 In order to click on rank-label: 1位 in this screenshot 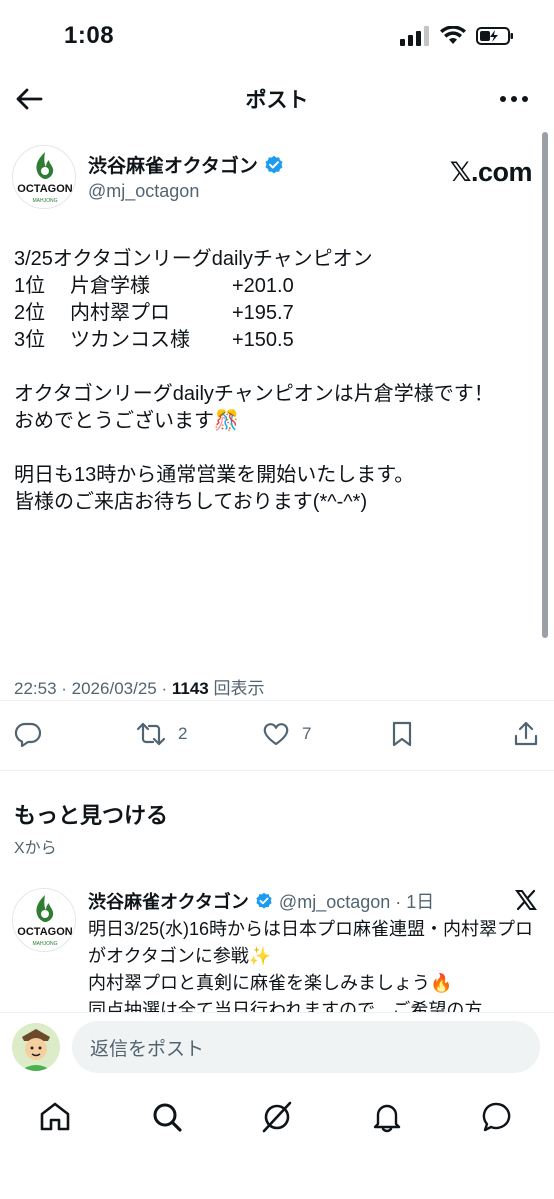, I will do `click(30, 286)`.